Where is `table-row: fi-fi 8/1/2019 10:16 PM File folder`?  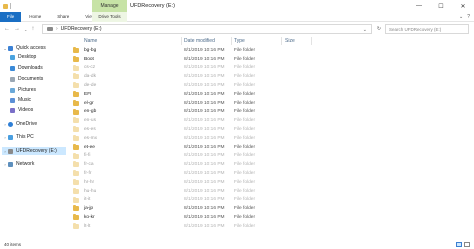
table-row: fi-fi 8/1/2019 10:16 PM File folder is located at coordinates (268, 156).